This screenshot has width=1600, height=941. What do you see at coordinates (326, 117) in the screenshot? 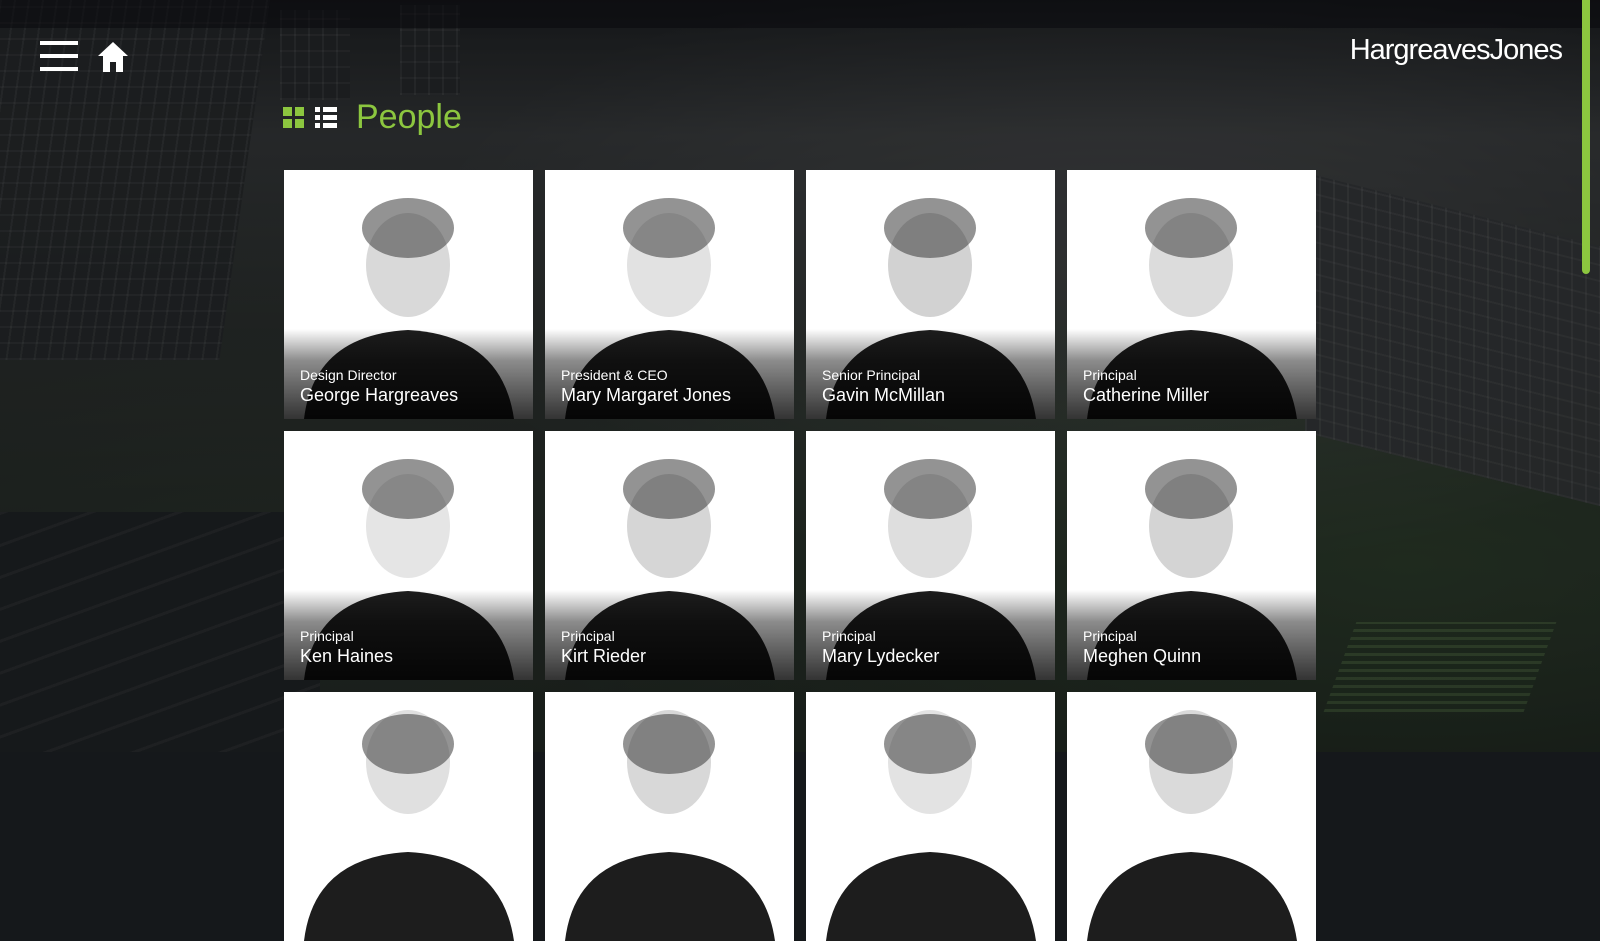
I see `list-view-icon` at bounding box center [326, 117].